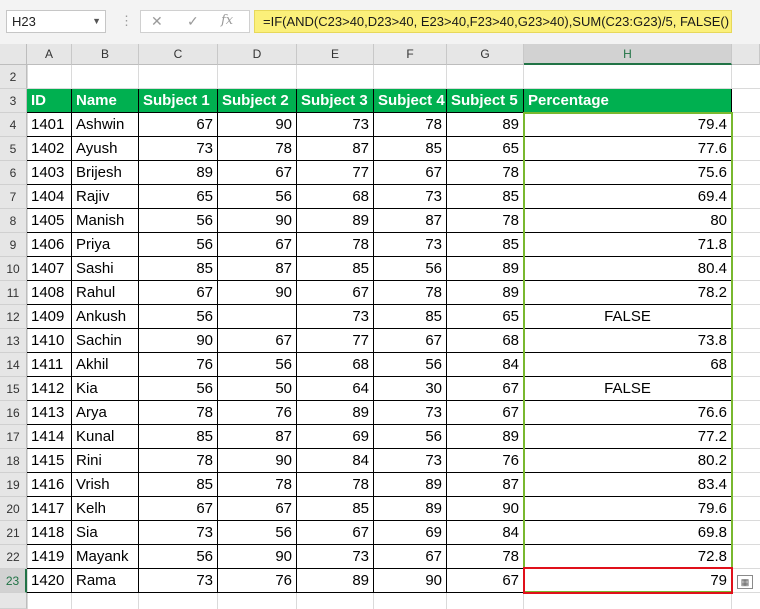 This screenshot has width=760, height=609. Describe the element at coordinates (628, 173) in the screenshot. I see `table-cell: 75.6` at that location.